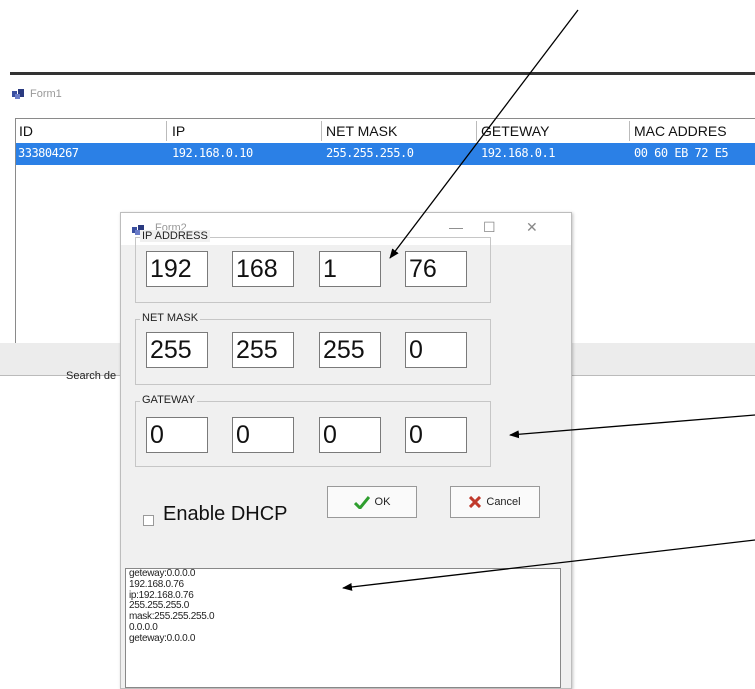  Describe the element at coordinates (177, 131) in the screenshot. I see `column-header-ip: IP` at that location.